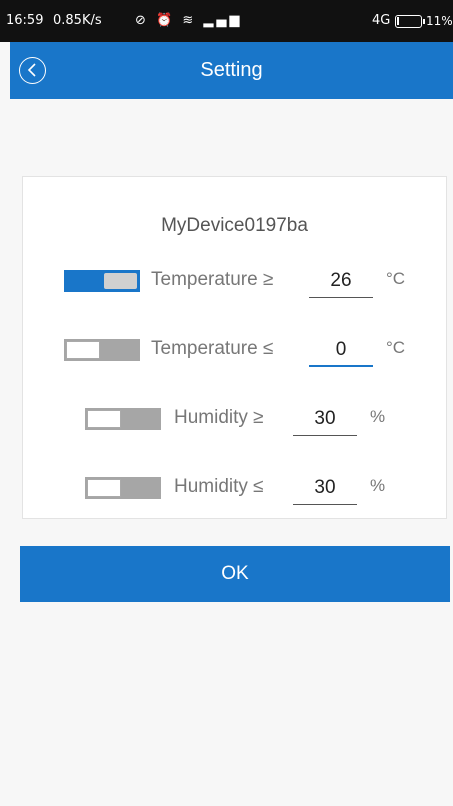 This screenshot has width=453, height=806. I want to click on setting-label: Temperature ≥, so click(212, 279).